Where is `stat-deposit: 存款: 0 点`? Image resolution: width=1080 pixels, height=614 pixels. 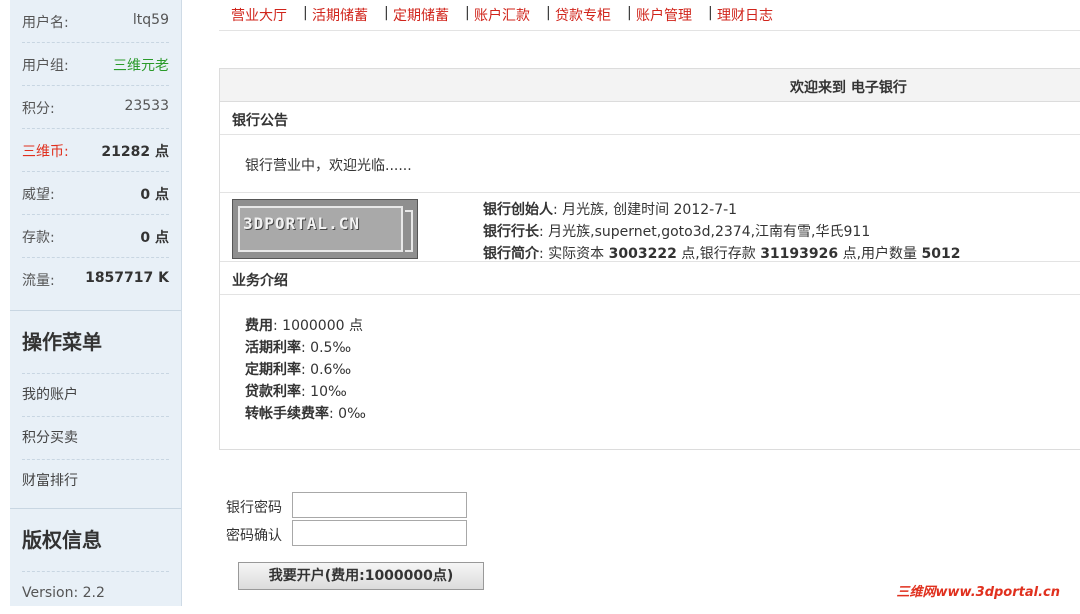 stat-deposit: 存款: 0 点 is located at coordinates (95, 236).